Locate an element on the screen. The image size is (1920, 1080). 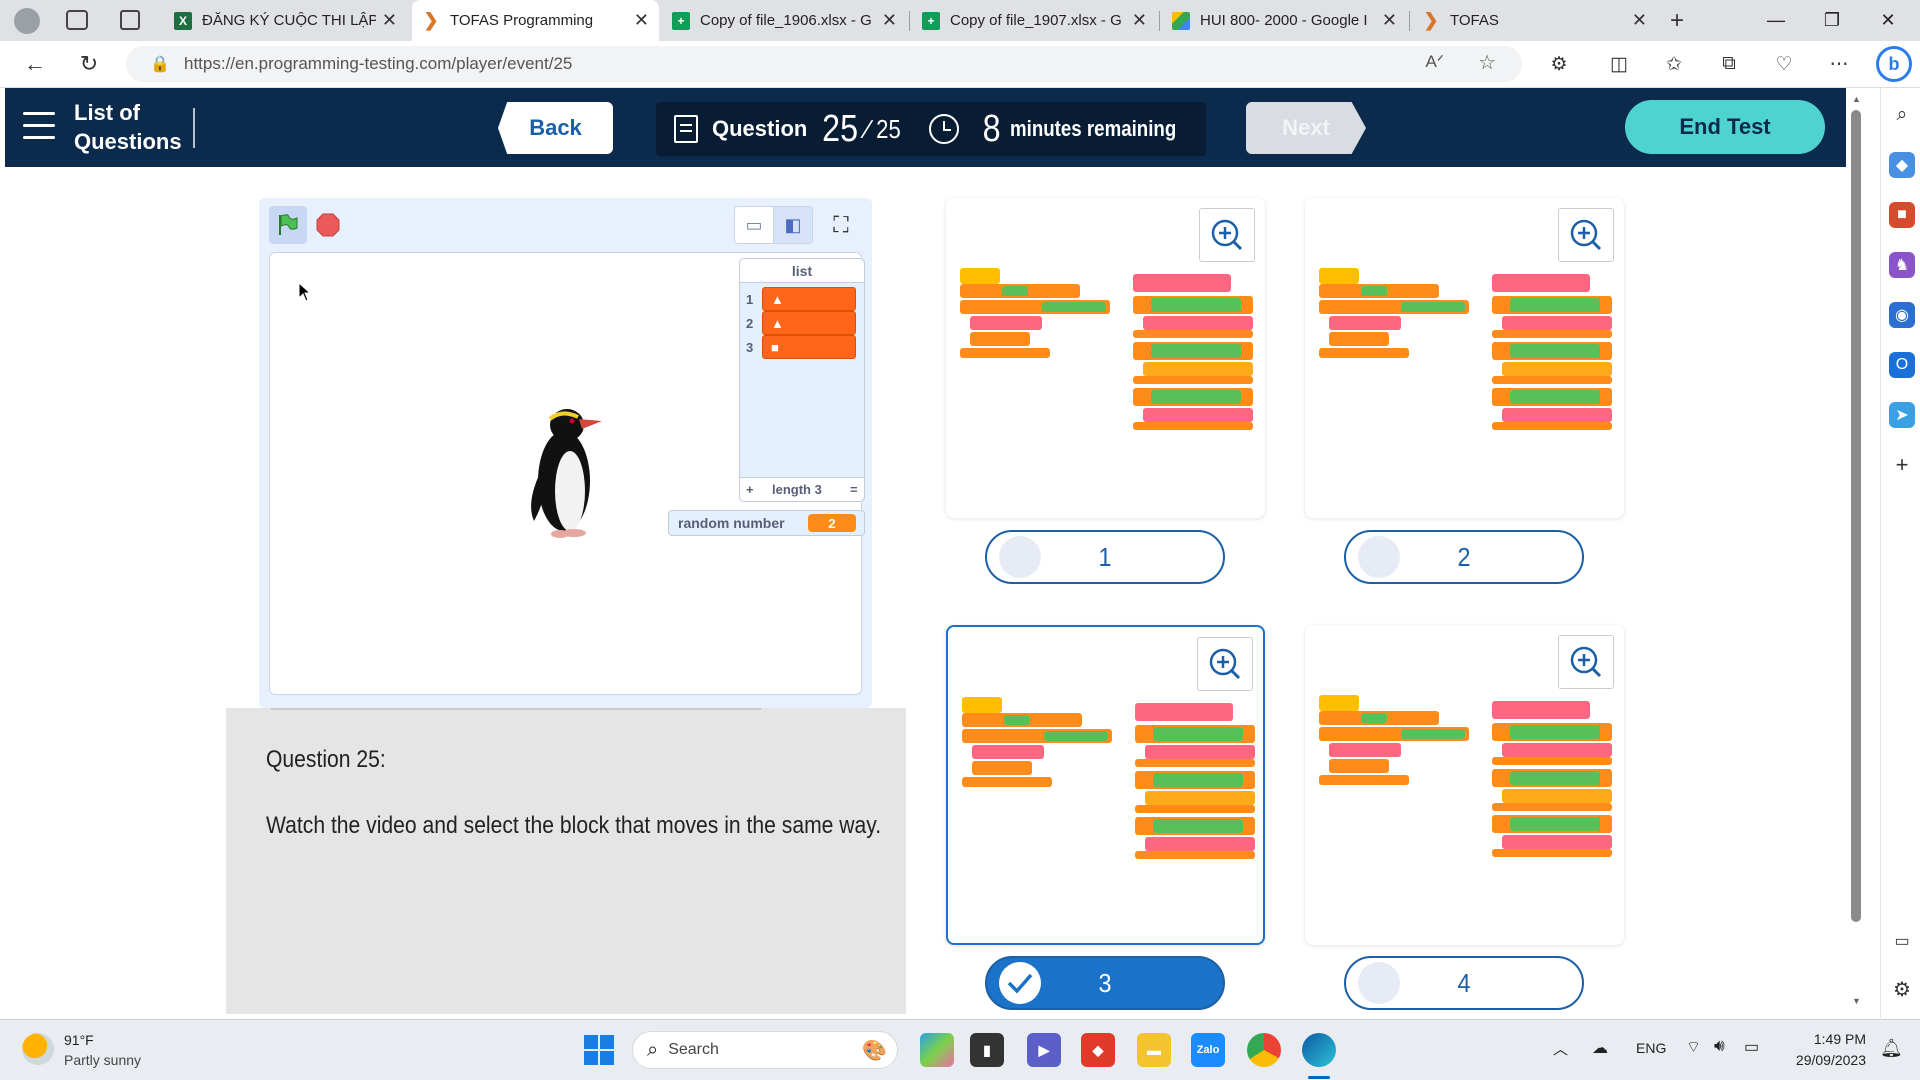
green-flag-icon is located at coordinates (288, 225).